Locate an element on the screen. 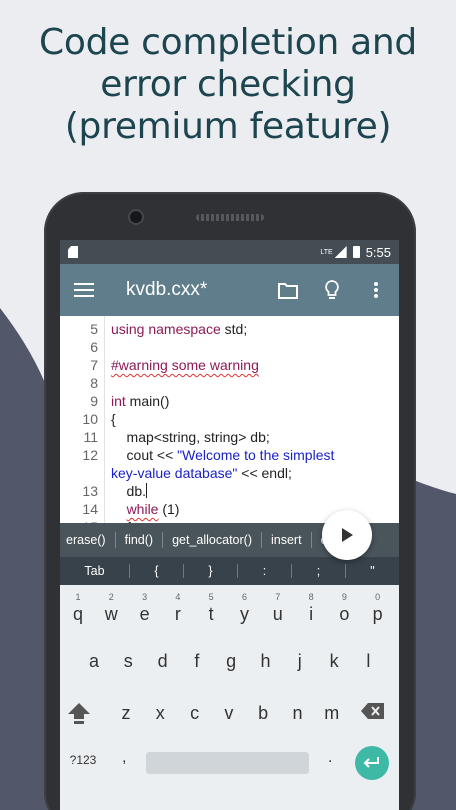 The image size is (456, 810). backspace-key is located at coordinates (373, 713).